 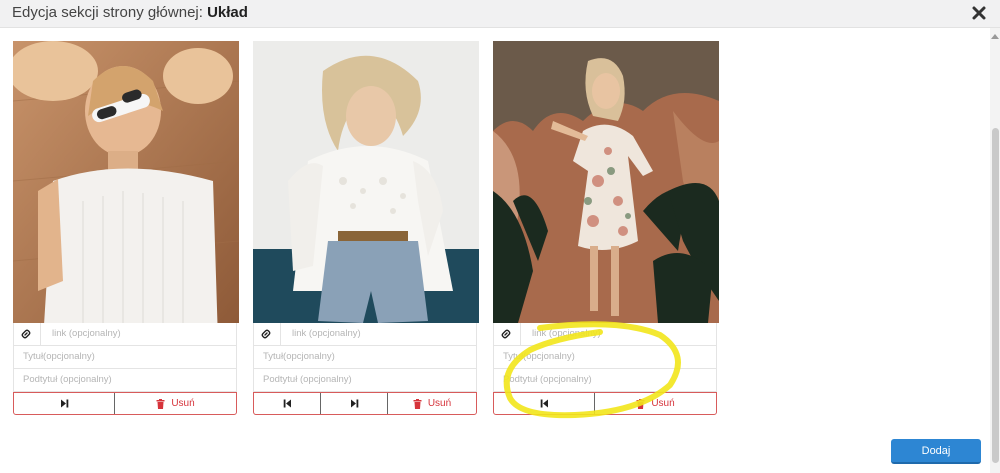 I want to click on link-placeholder-1: link (opcjonalny), so click(x=86, y=333).